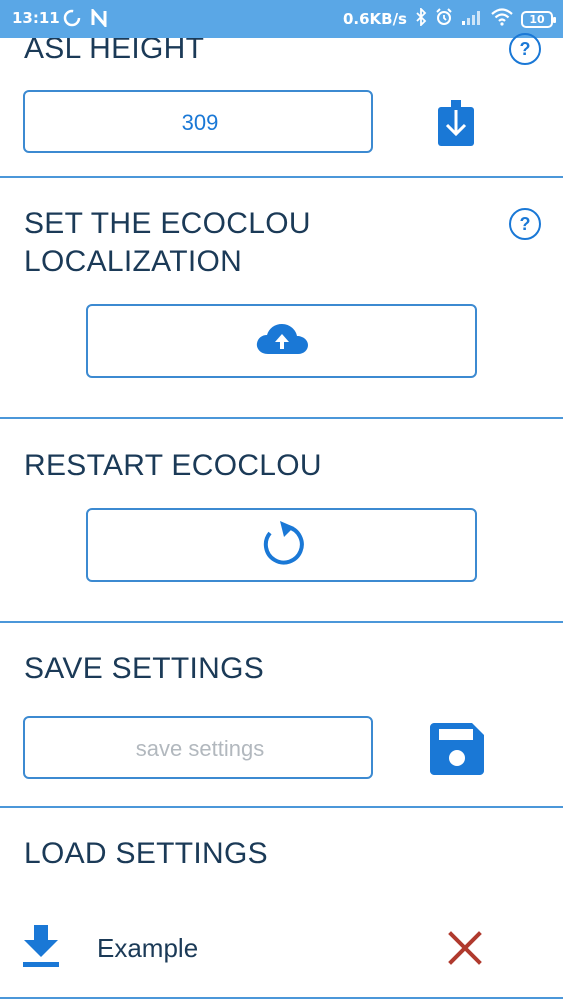  Describe the element at coordinates (457, 751) in the screenshot. I see `save-icon` at that location.